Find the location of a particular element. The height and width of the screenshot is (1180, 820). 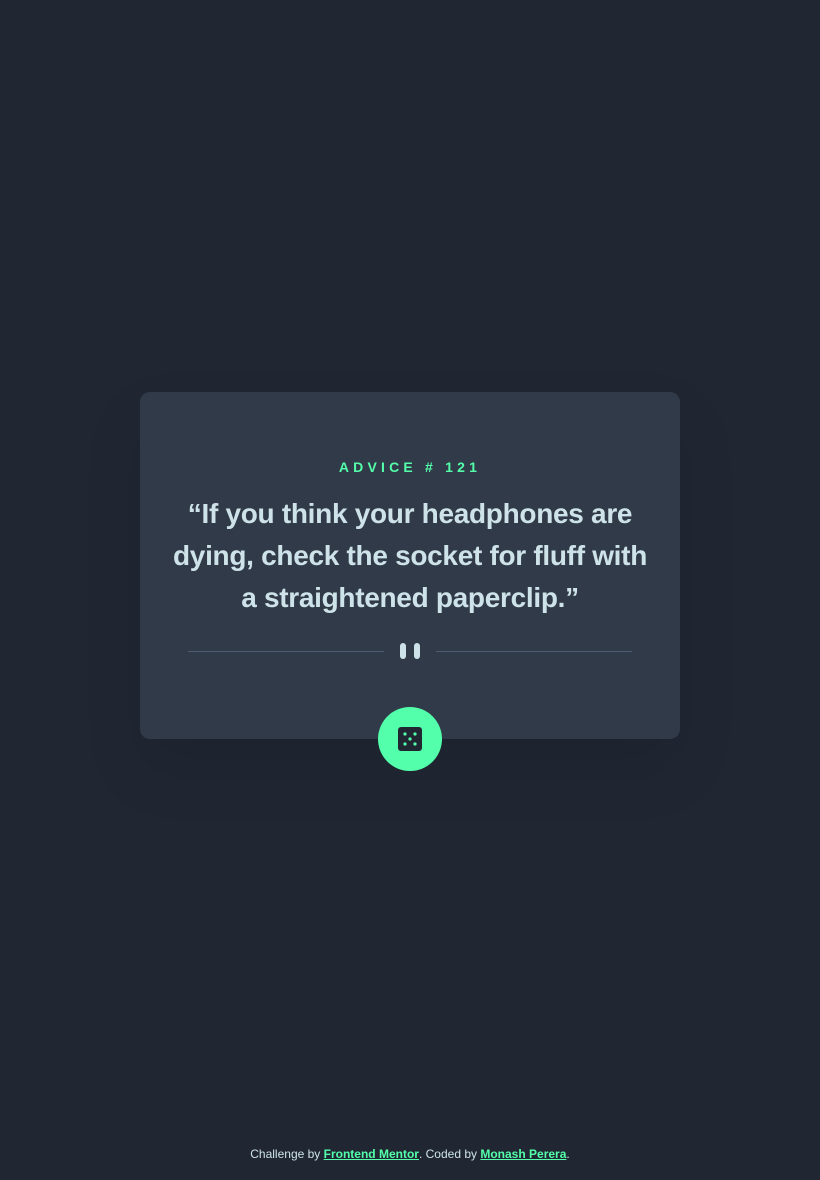

pause-icon is located at coordinates (410, 651).